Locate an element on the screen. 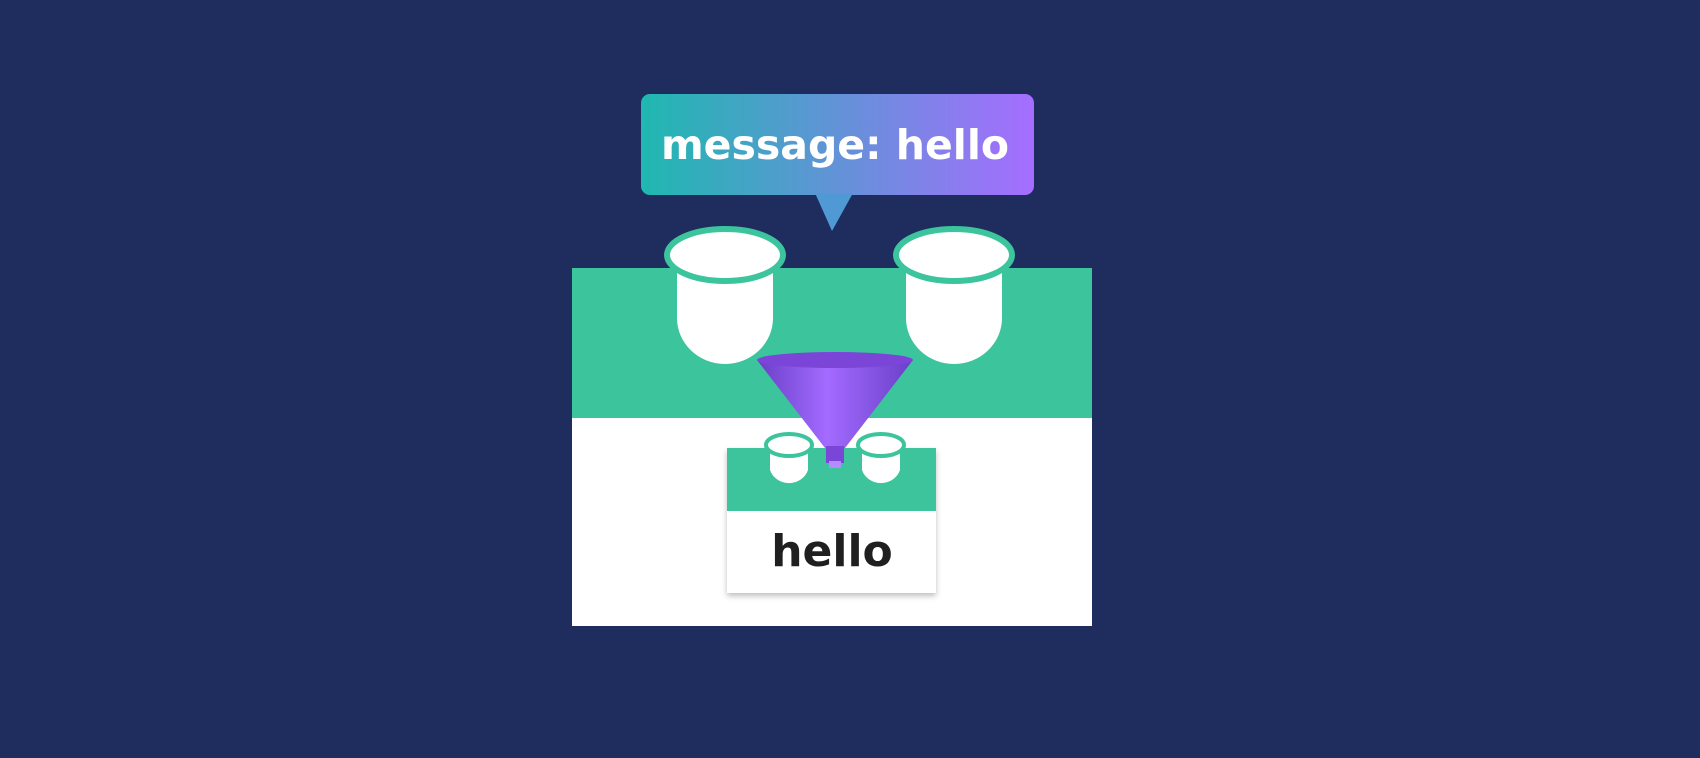  child-component-text: hello is located at coordinates (832, 551).